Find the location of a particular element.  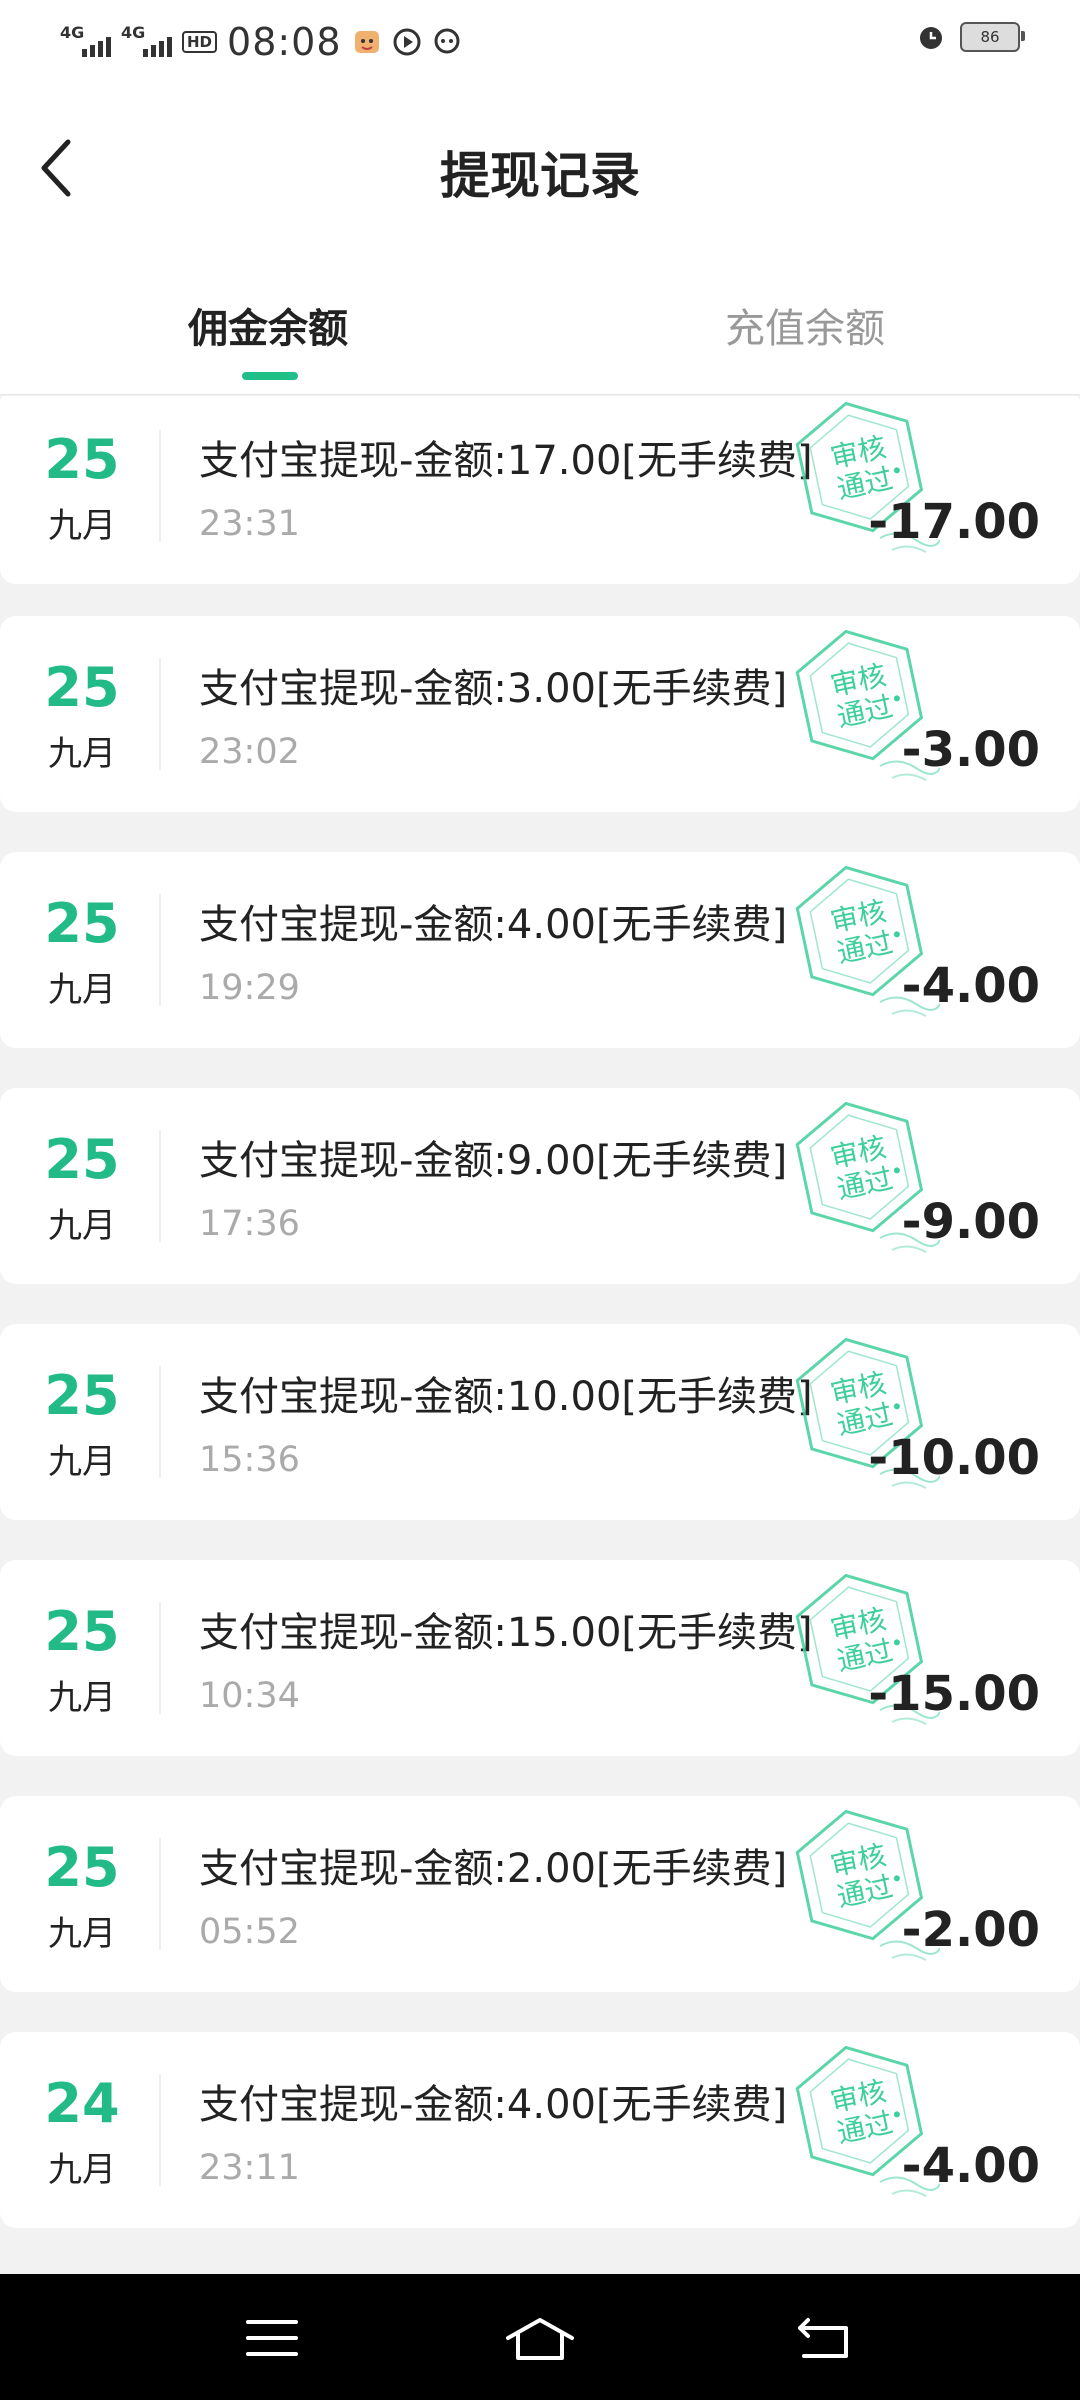

record-amount: -9.00 is located at coordinates (970, 1222).